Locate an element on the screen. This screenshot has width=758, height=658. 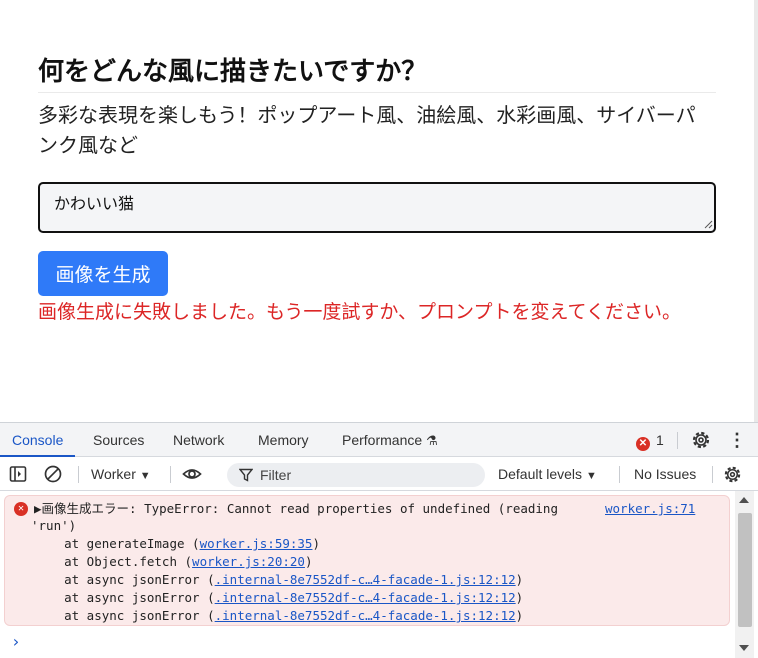
sidebar-toggle-icon is located at coordinates (18, 474).